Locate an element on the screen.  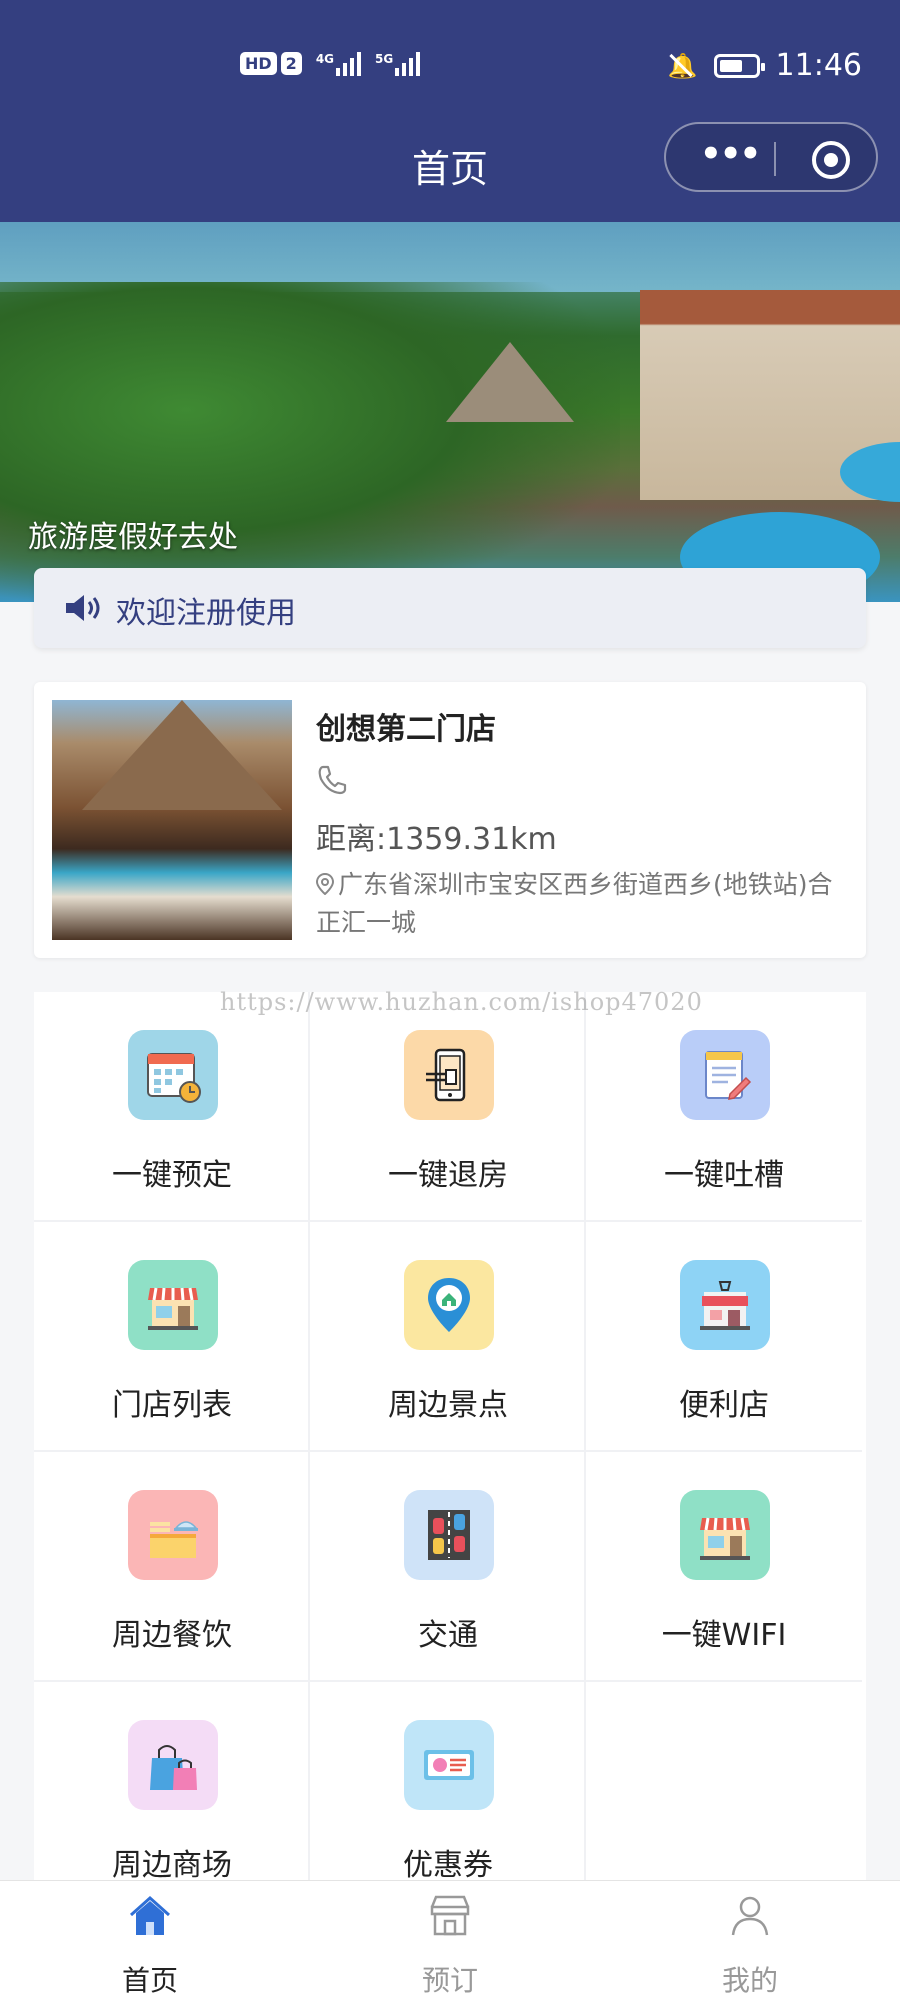
menu-item-convenience-store: 便利店 is located at coordinates (724, 1337).